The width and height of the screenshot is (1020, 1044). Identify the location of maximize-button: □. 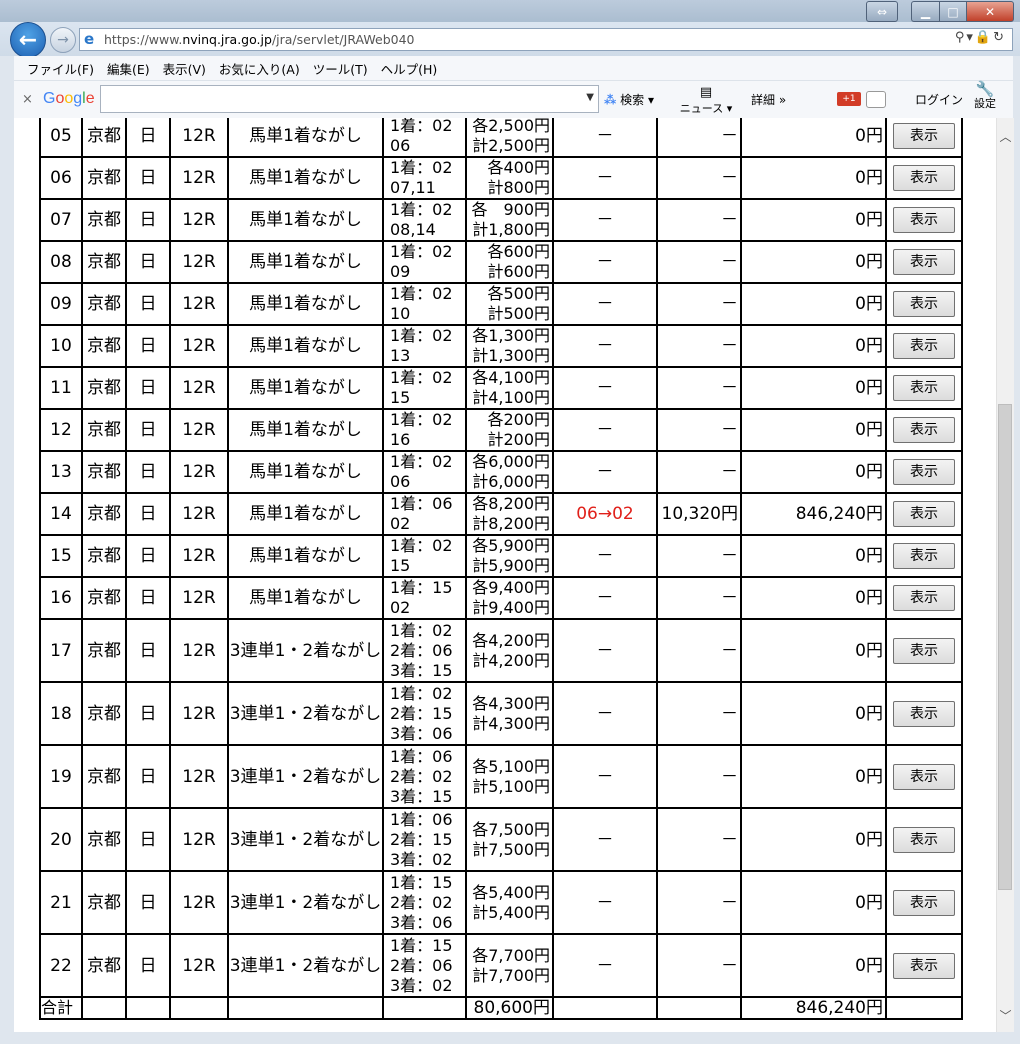
(953, 11).